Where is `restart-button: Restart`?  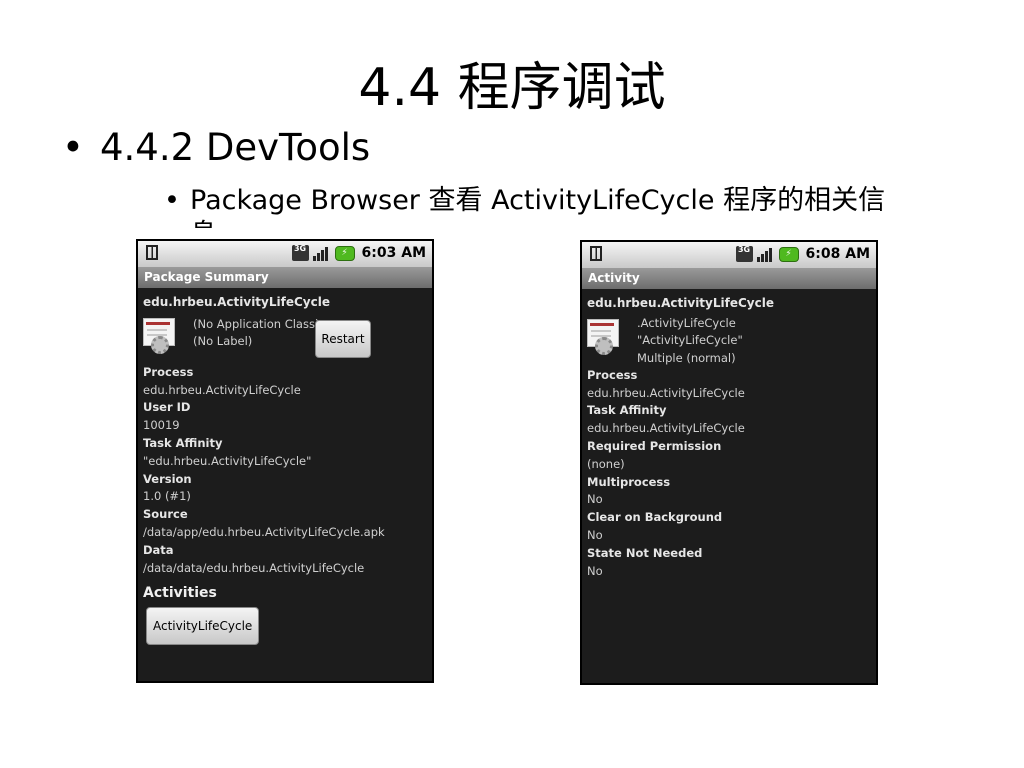 restart-button: Restart is located at coordinates (343, 338).